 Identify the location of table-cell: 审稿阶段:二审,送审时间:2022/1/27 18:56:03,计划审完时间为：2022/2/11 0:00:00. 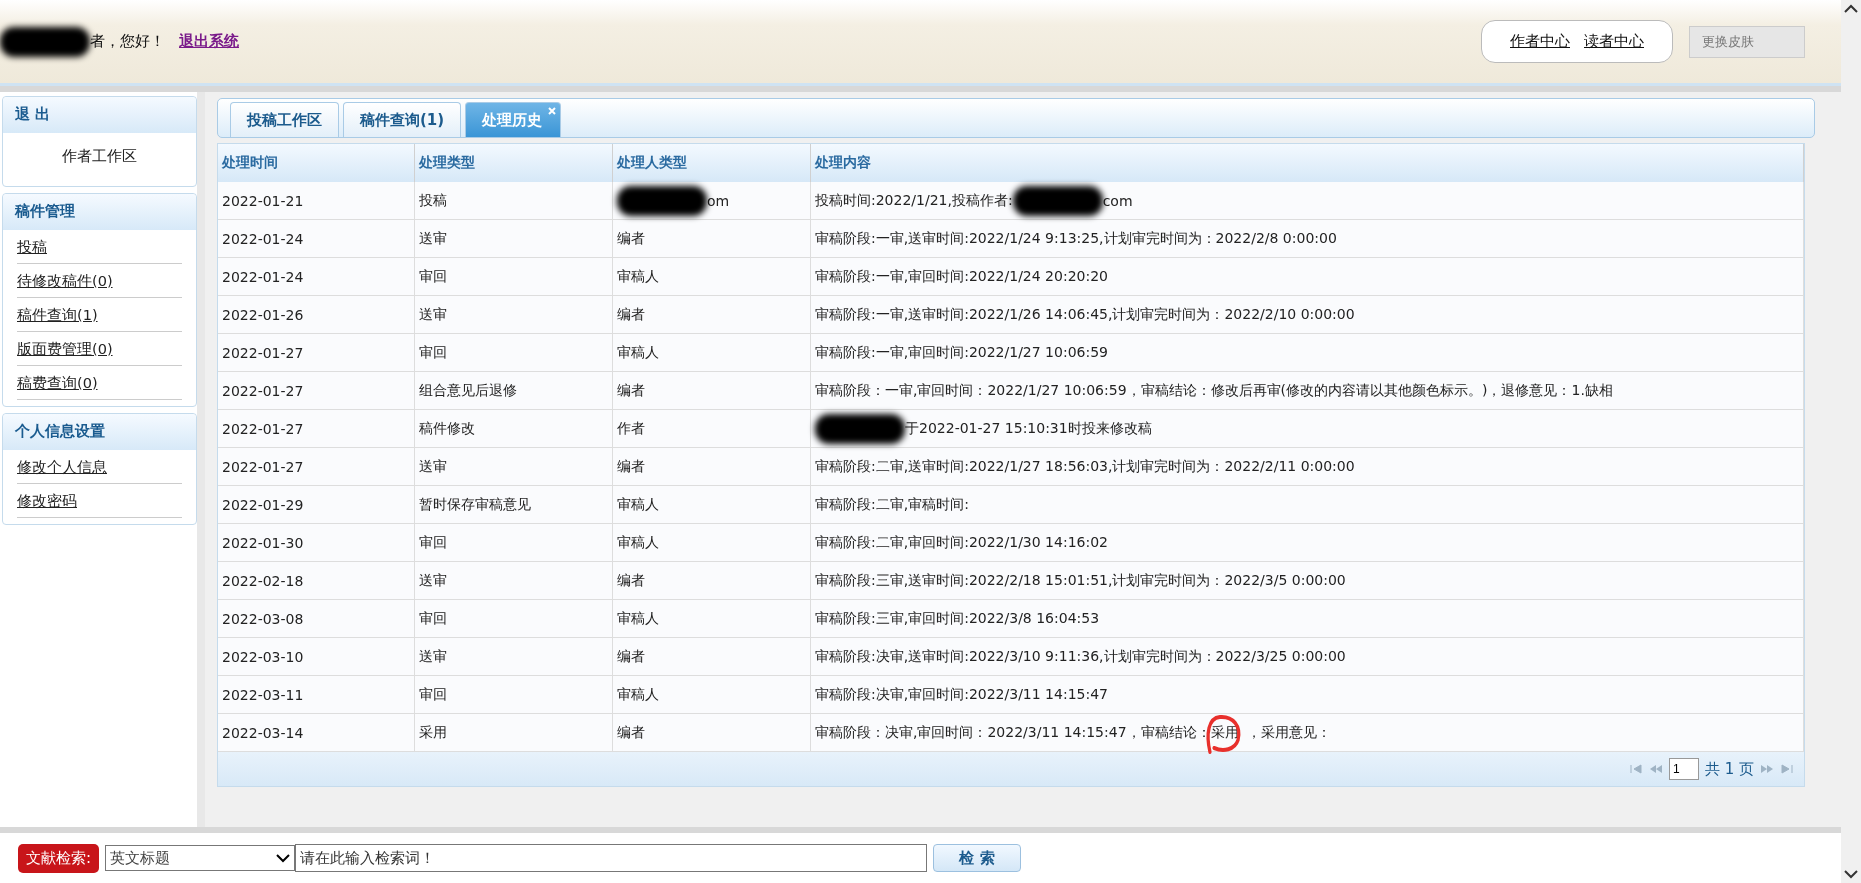
(1085, 466).